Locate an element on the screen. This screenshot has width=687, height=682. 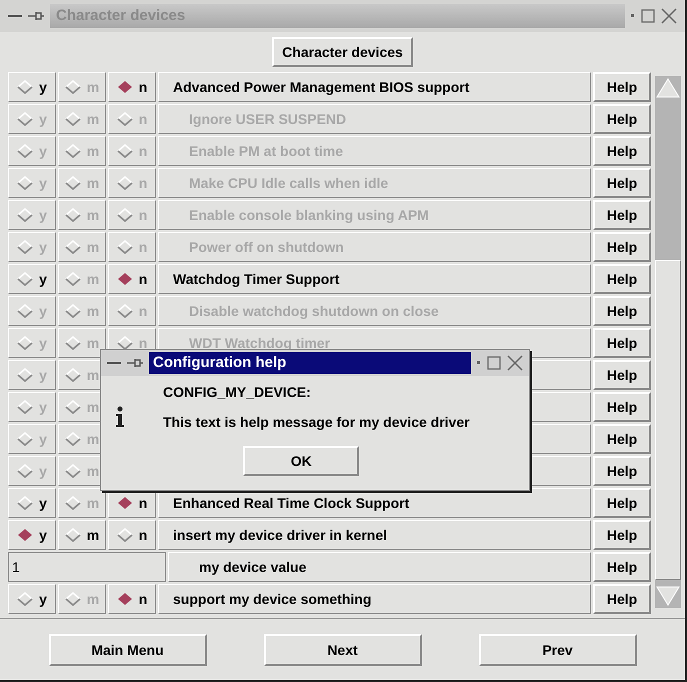
scrollbar is located at coordinates (668, 342).